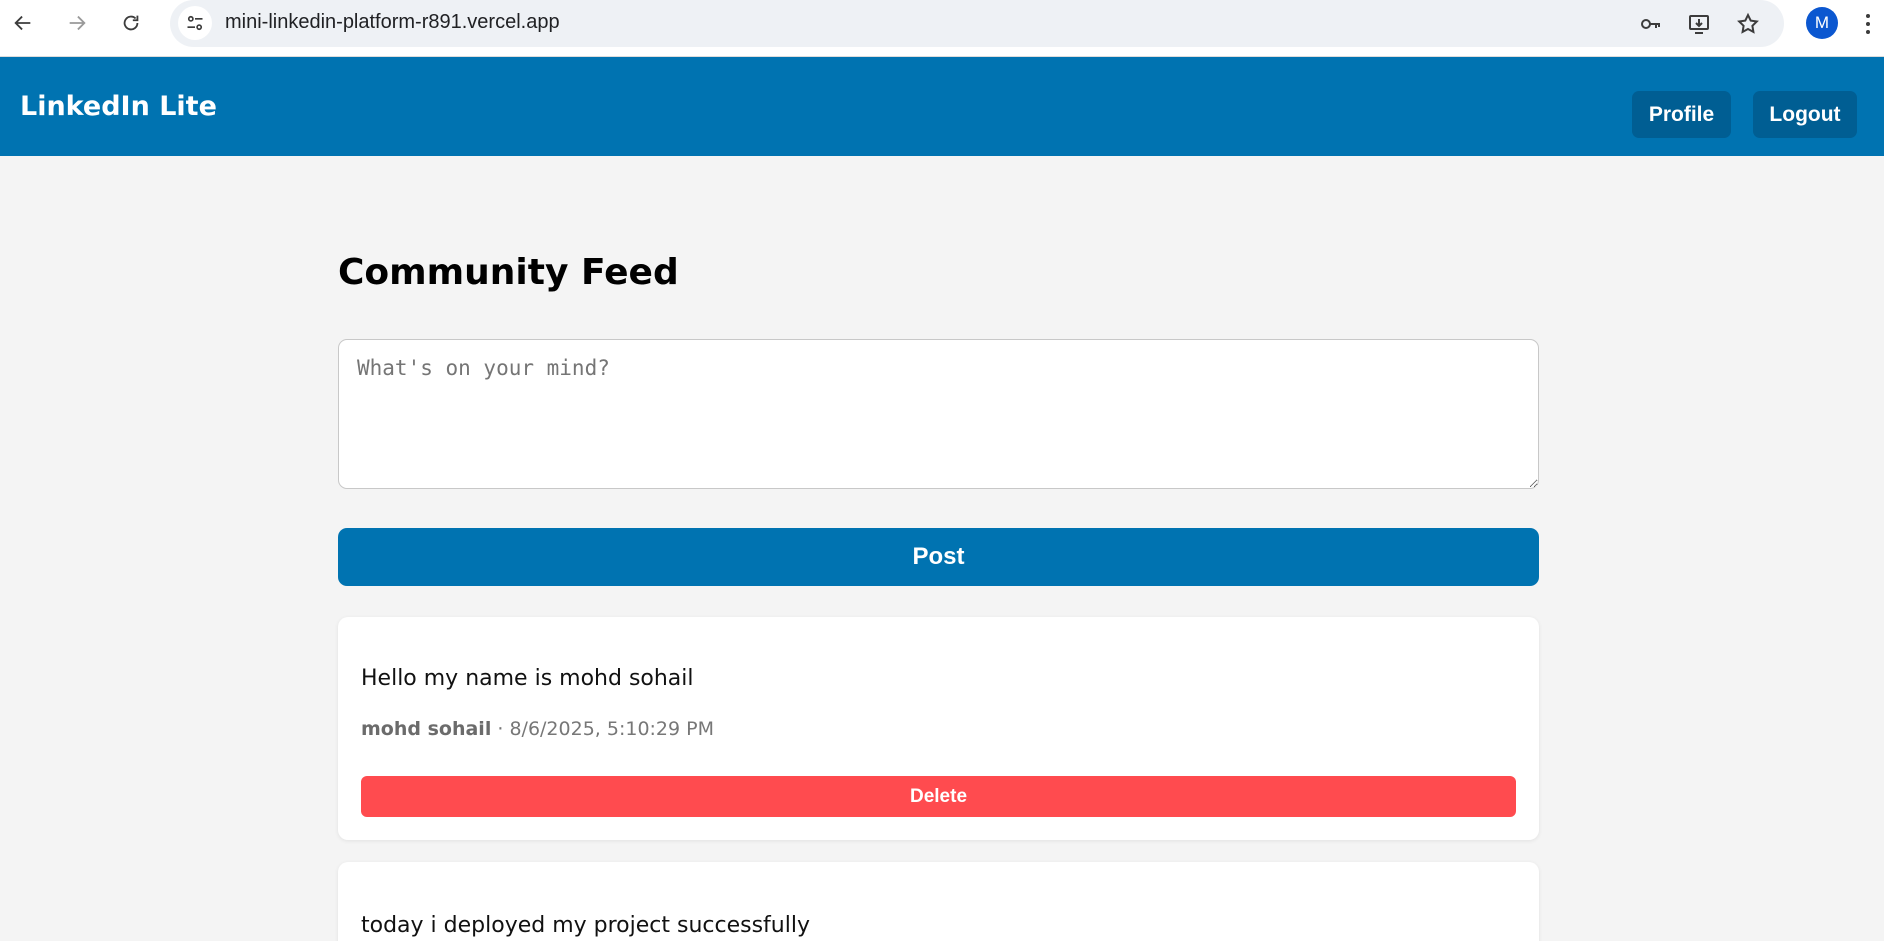 This screenshot has height=941, width=1884. I want to click on post-card: today i deployed my project successfully, so click(938, 901).